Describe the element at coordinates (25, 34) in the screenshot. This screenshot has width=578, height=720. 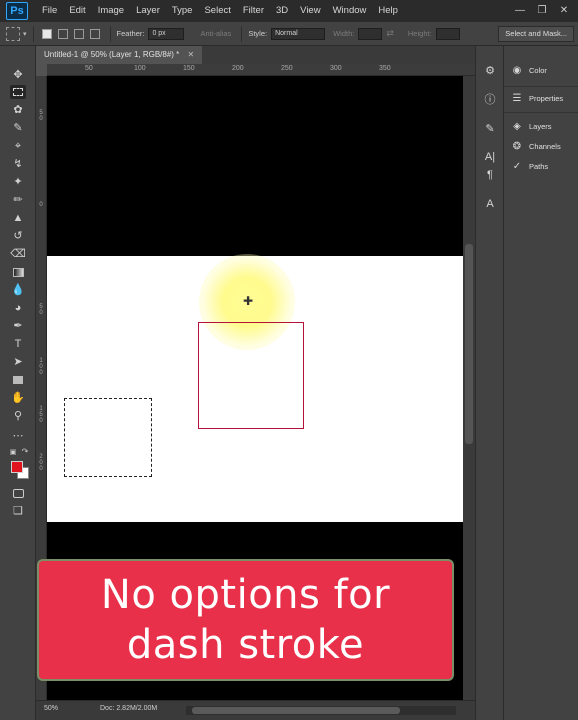
I see `chevron-down-icon: ▾` at that location.